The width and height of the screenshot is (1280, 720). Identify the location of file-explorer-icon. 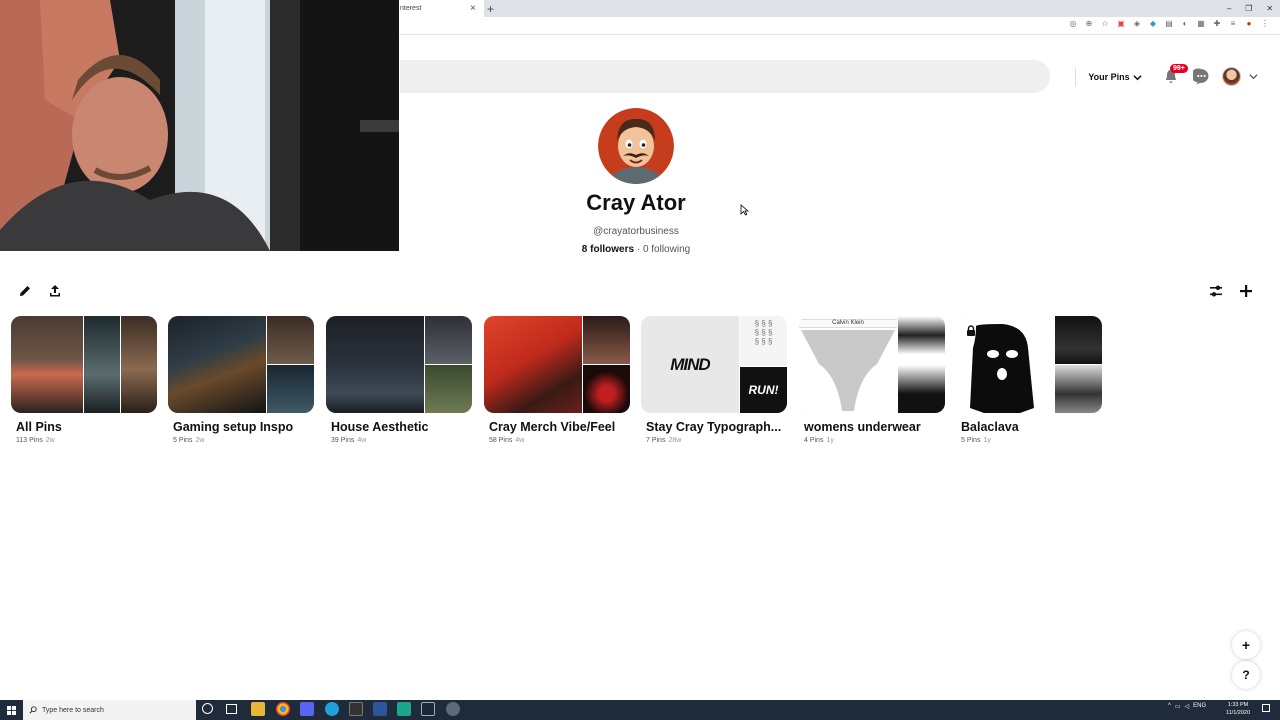
(258, 709).